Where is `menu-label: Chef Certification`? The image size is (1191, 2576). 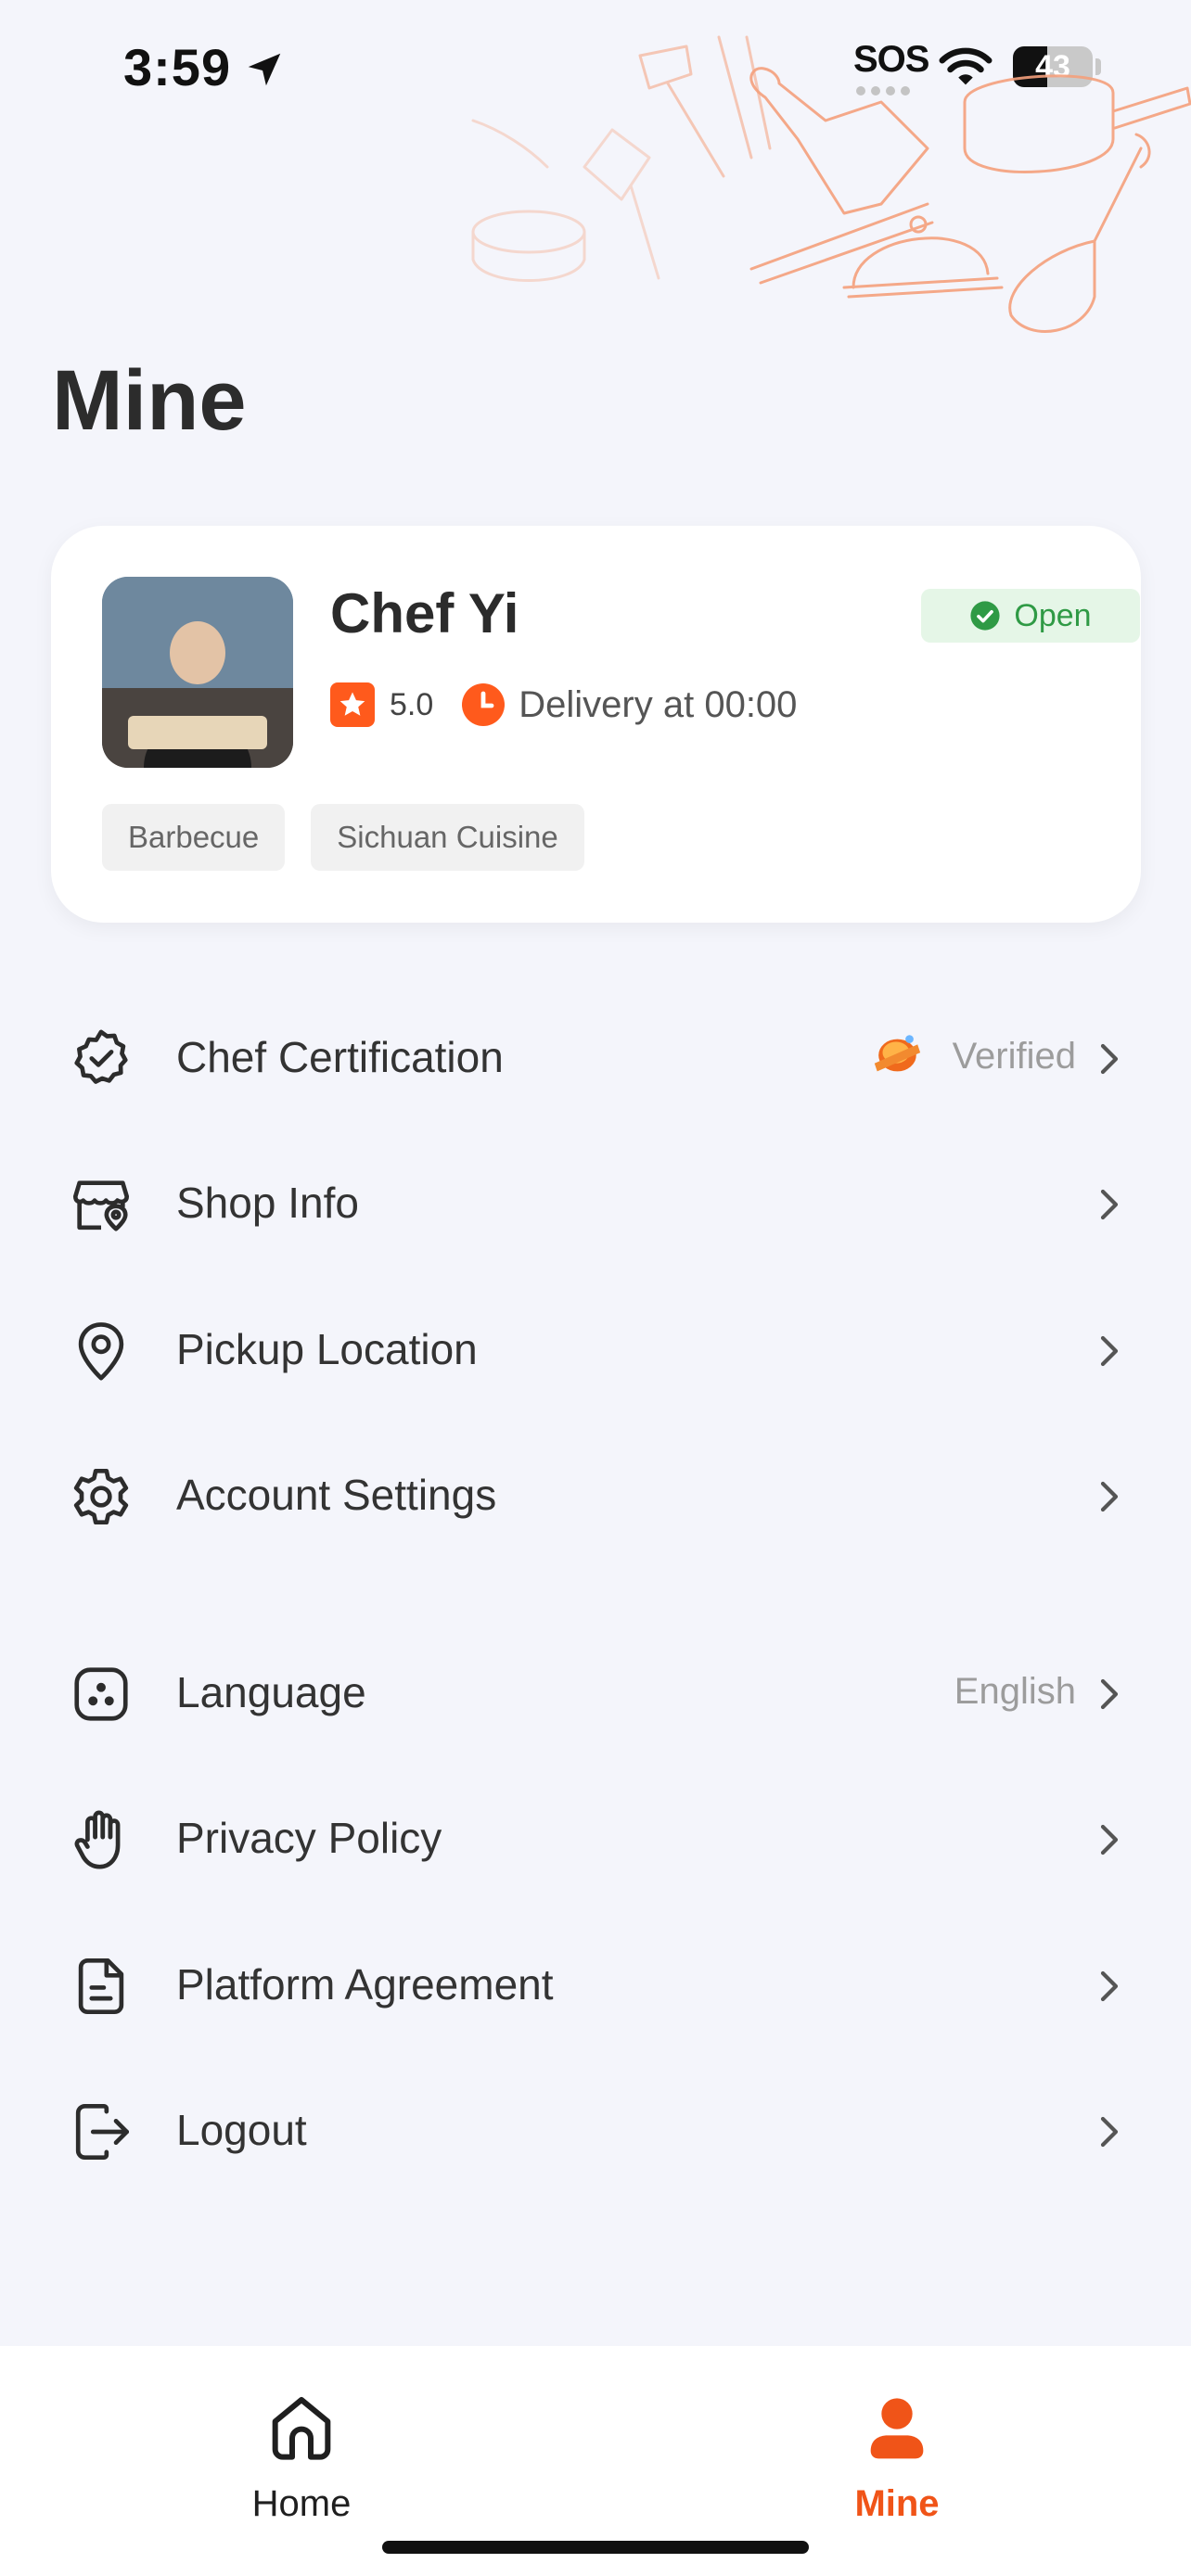
menu-label: Chef Certification is located at coordinates (340, 1057).